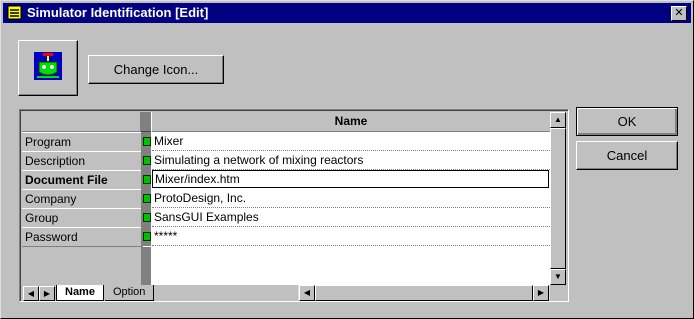 The height and width of the screenshot is (319, 694). I want to click on document-file-field: Mixer/index.htm, so click(350, 179).